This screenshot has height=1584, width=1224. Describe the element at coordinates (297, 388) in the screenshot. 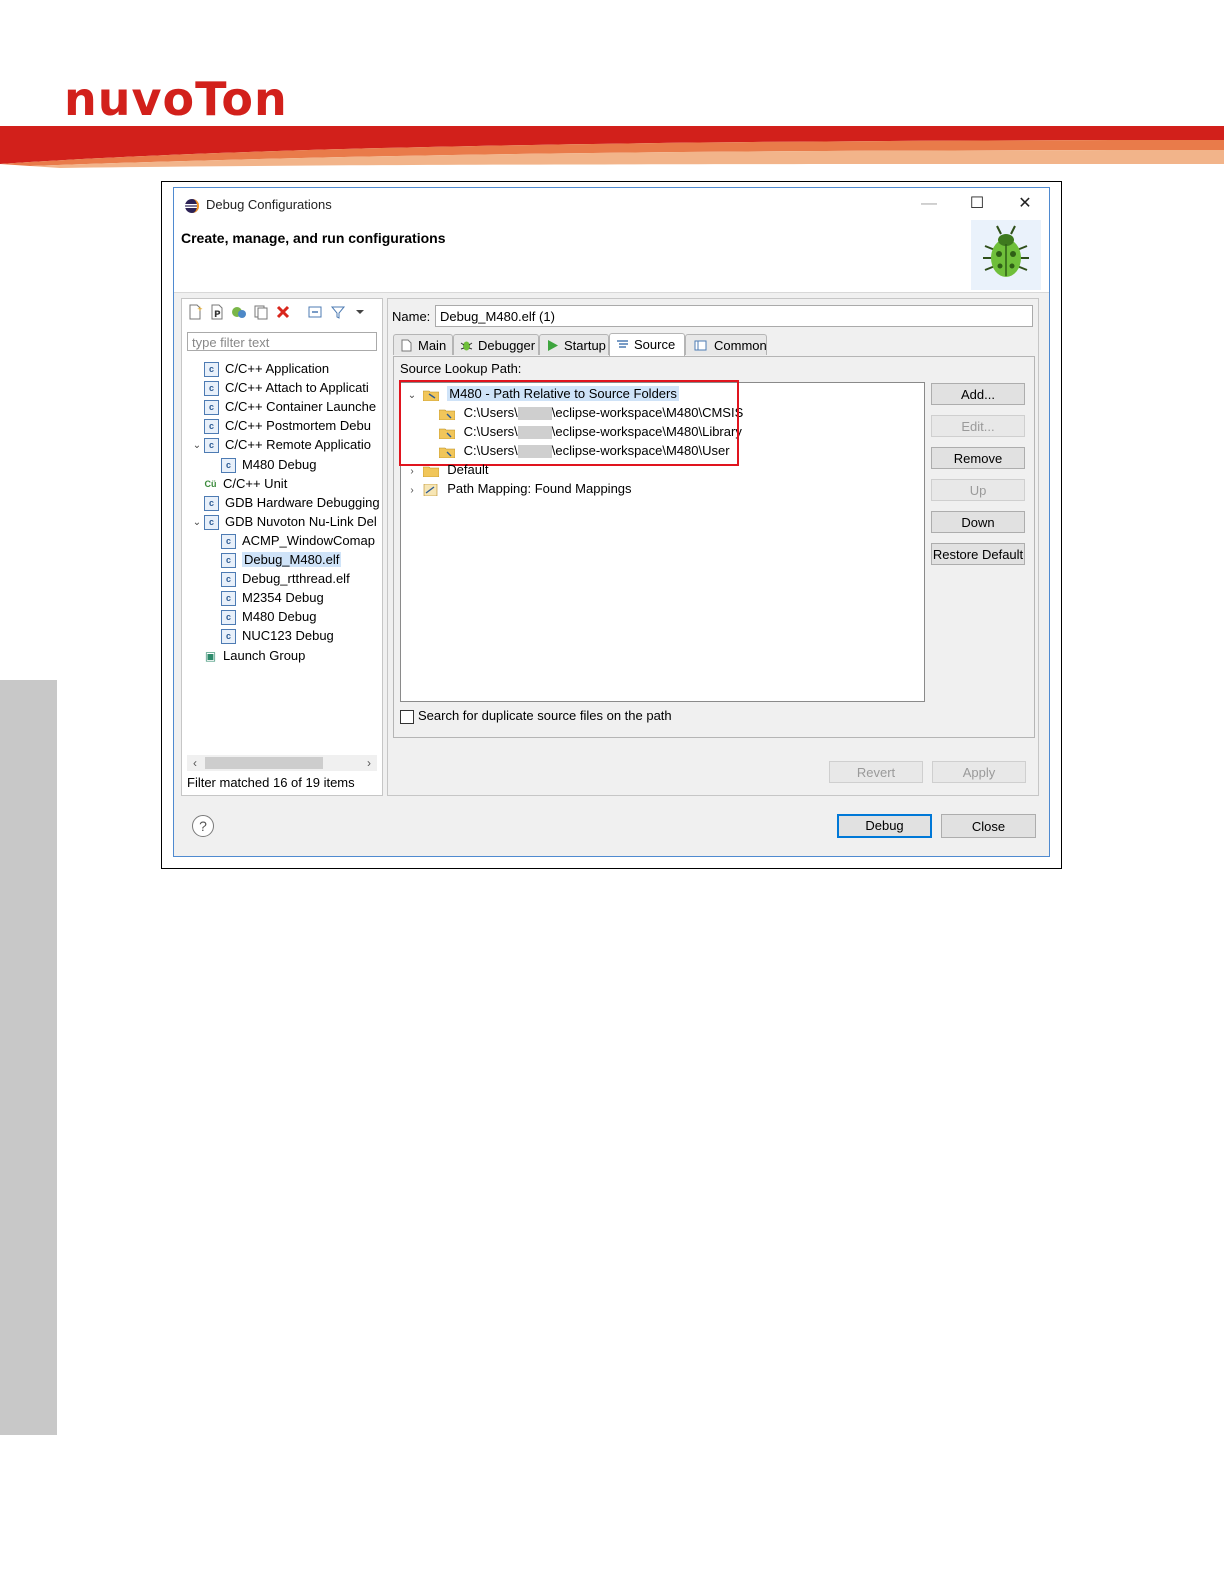

I see `config-tree-item-label: C/C++ Attach to Applicati` at that location.